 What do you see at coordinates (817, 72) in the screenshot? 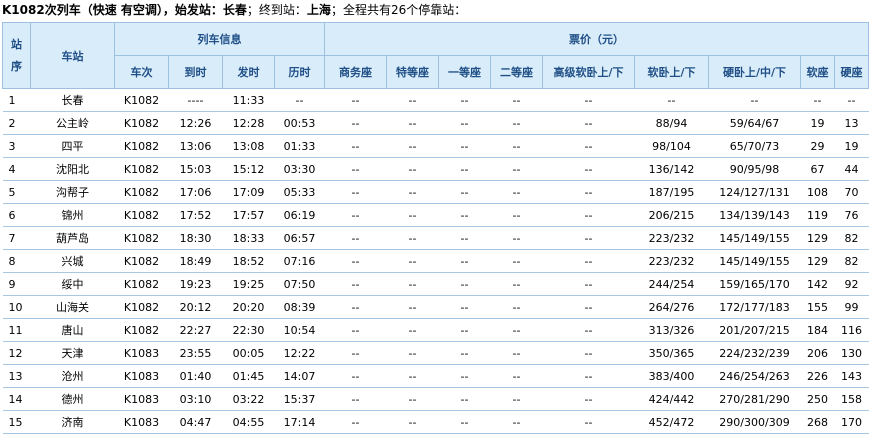
I see `col-soft-seat: 软座` at bounding box center [817, 72].